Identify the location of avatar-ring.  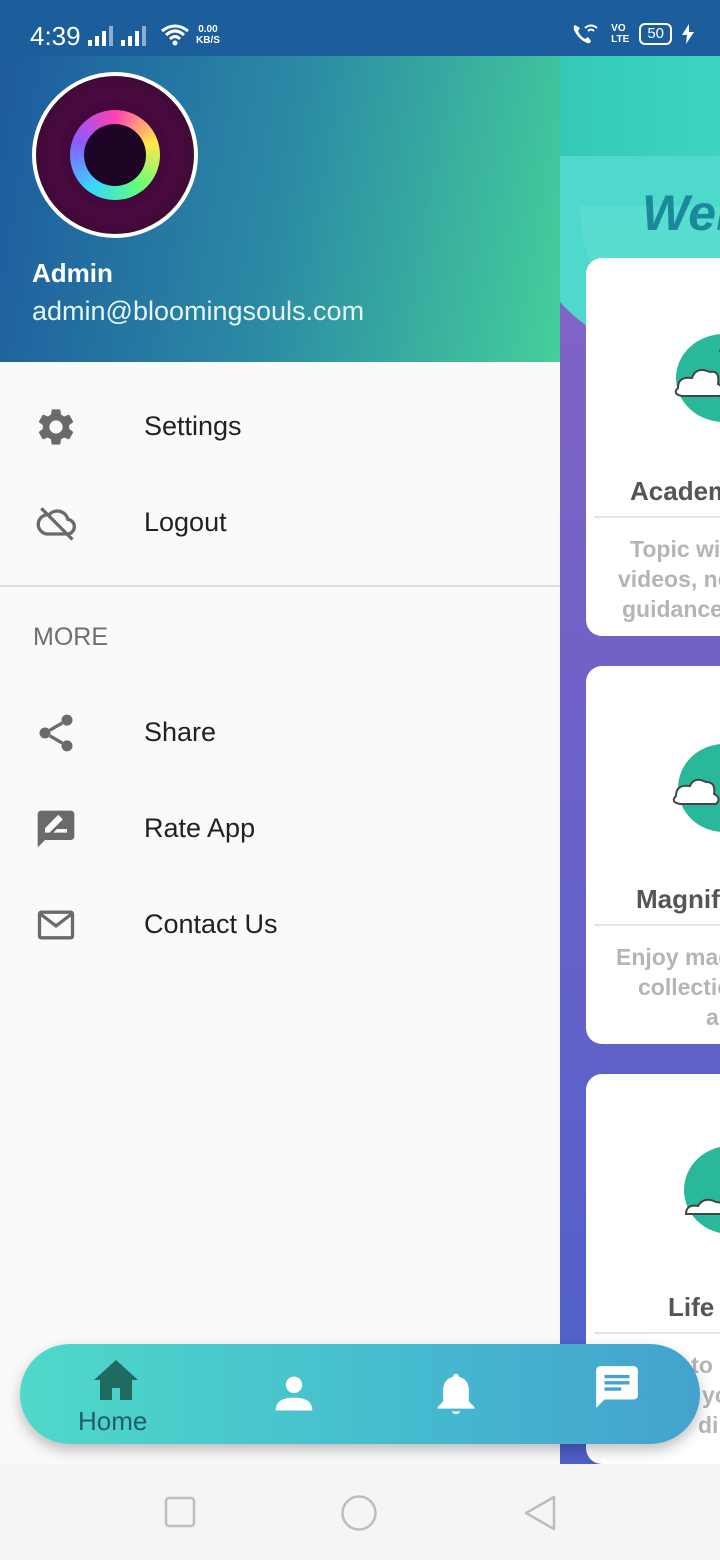
(115, 155).